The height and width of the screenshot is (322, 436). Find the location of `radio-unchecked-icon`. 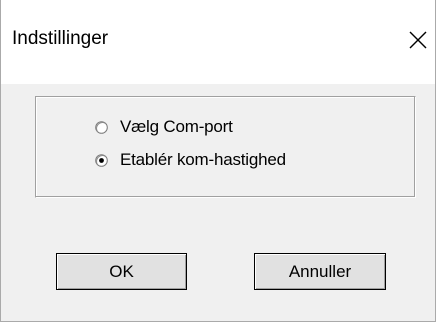

radio-unchecked-icon is located at coordinates (101, 127).